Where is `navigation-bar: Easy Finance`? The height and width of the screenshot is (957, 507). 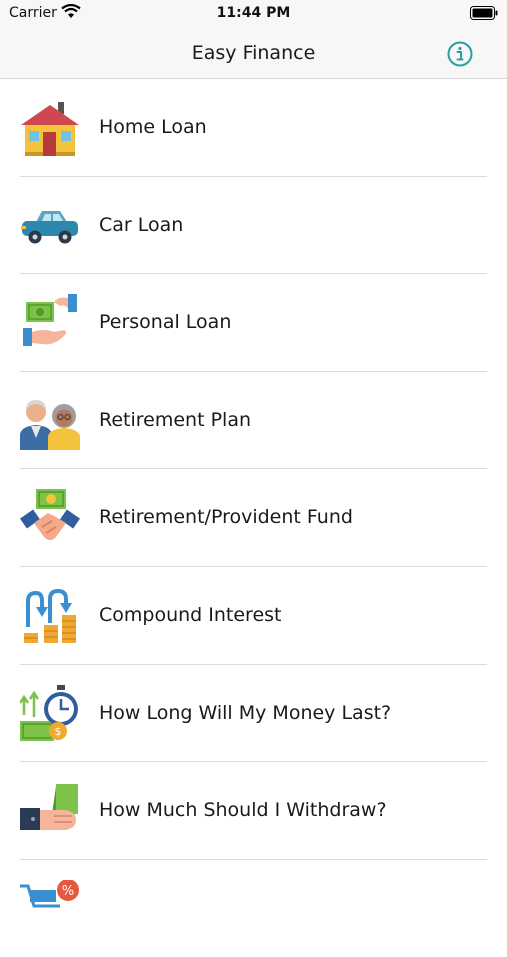 navigation-bar: Easy Finance is located at coordinates (253, 54).